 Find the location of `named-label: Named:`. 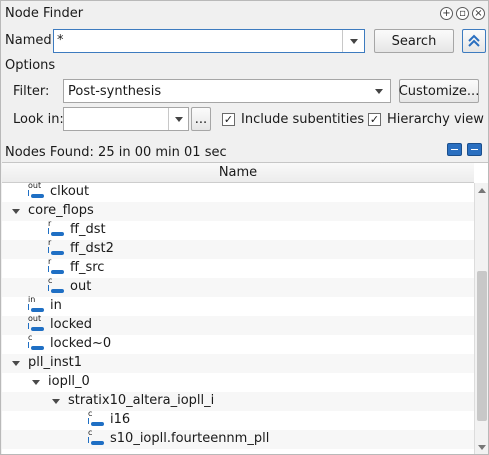

named-label: Named: is located at coordinates (30, 40).